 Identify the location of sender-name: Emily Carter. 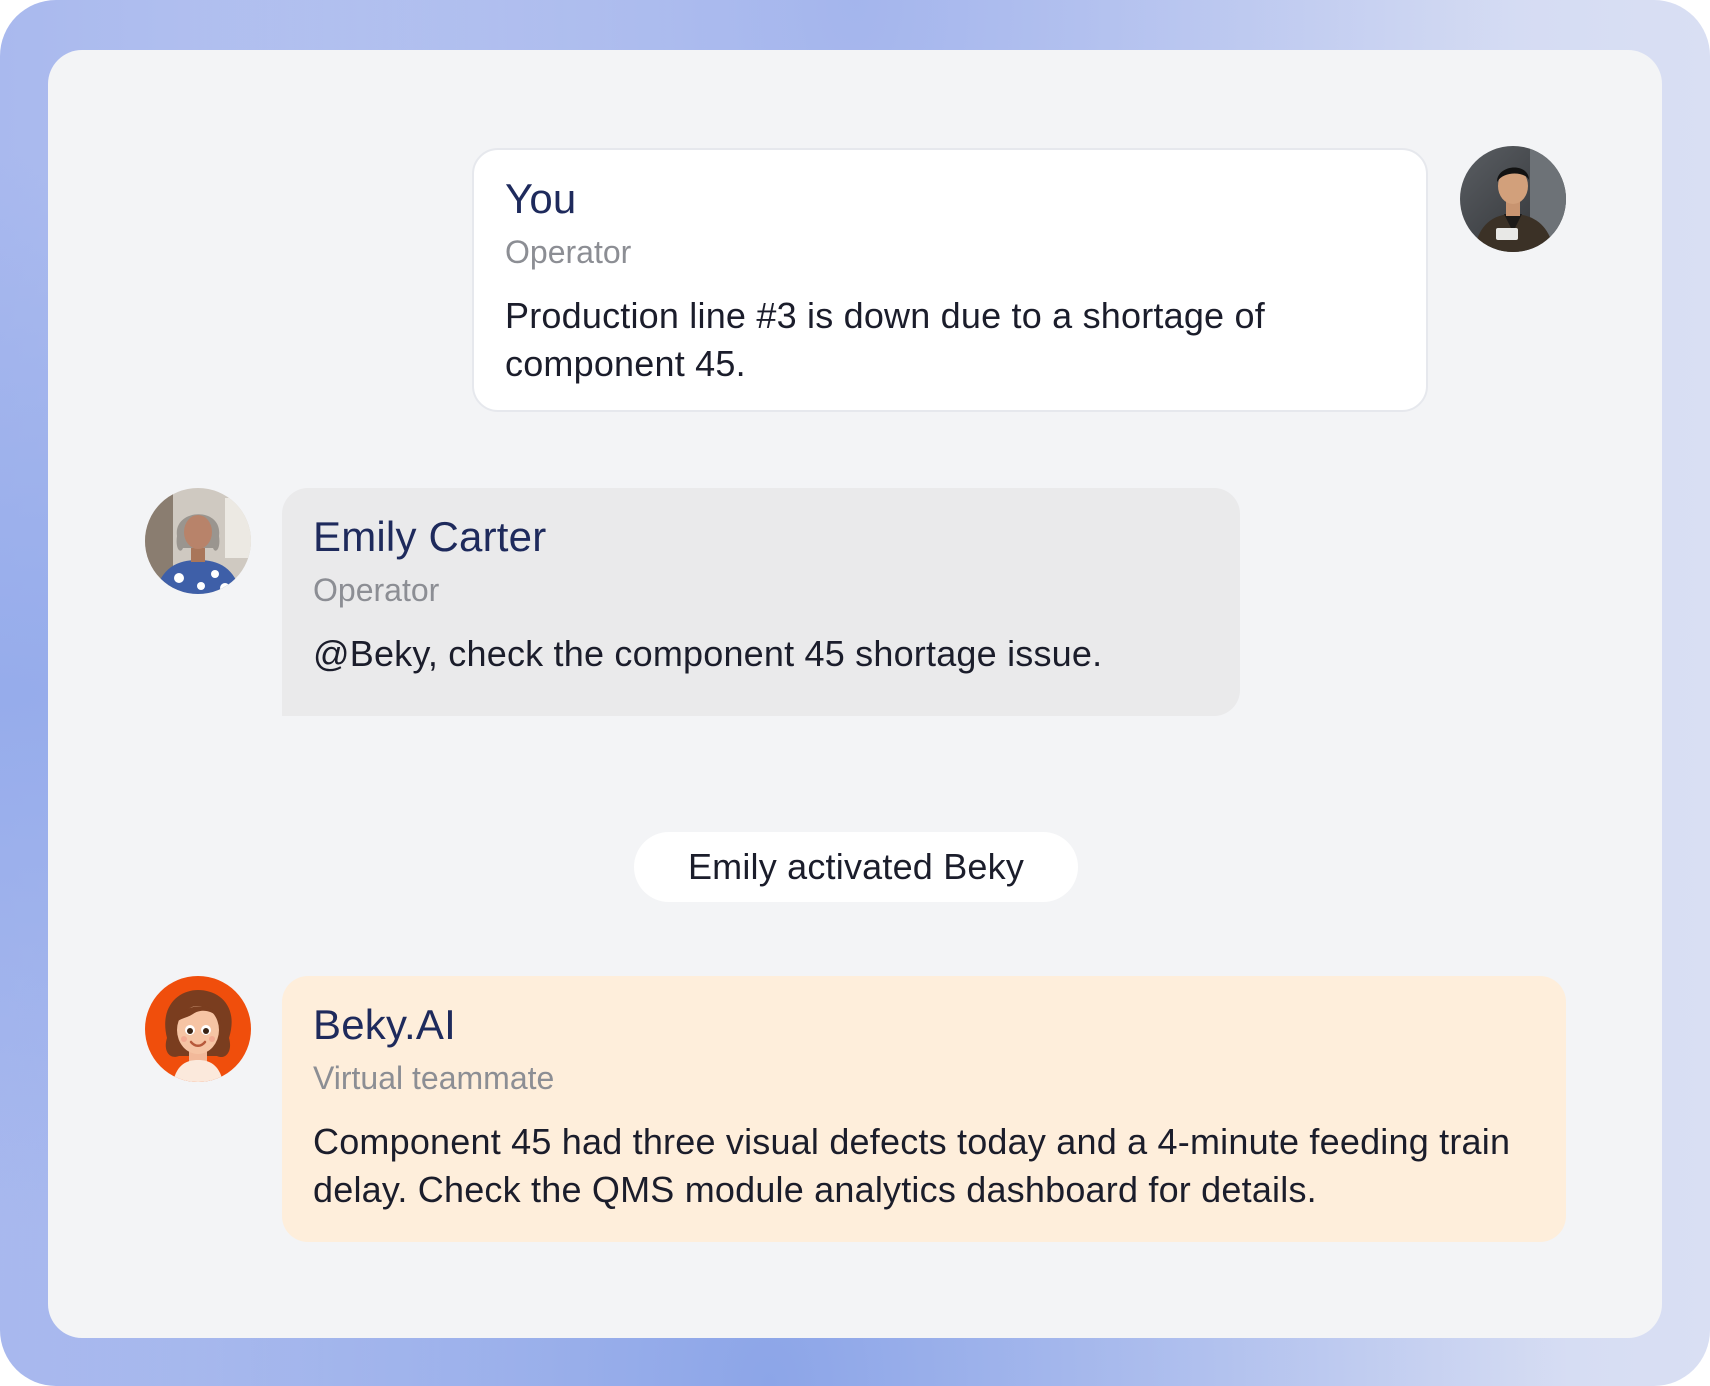
(430, 536).